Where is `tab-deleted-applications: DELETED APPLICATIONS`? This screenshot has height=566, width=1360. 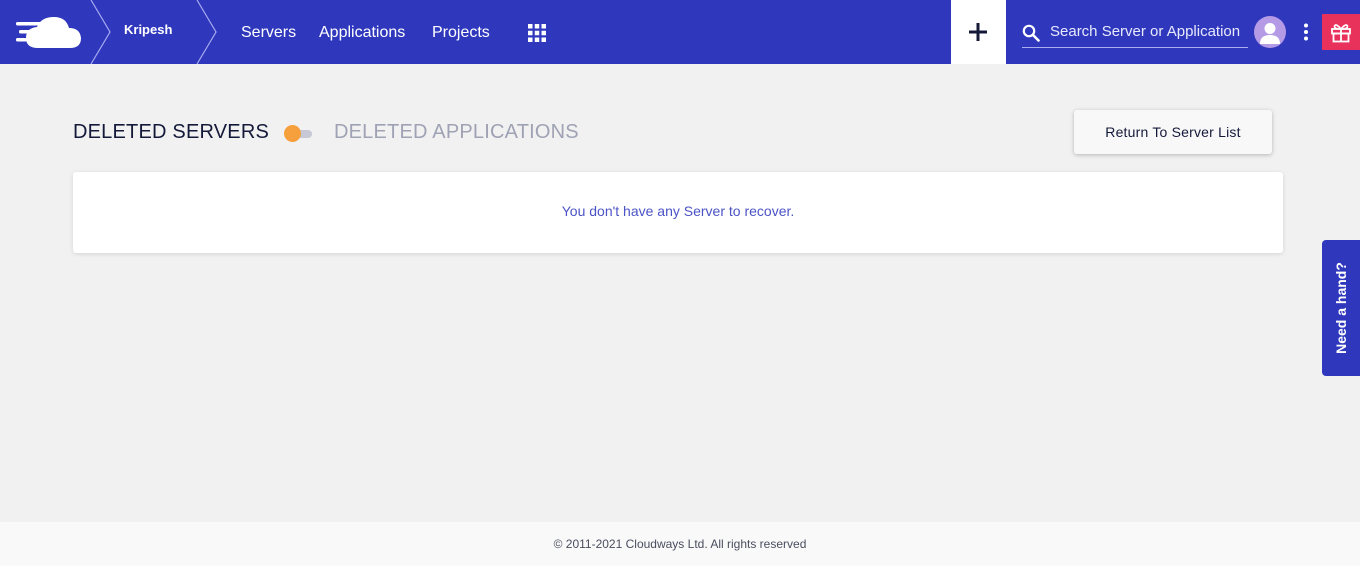
tab-deleted-applications: DELETED APPLICATIONS is located at coordinates (456, 132).